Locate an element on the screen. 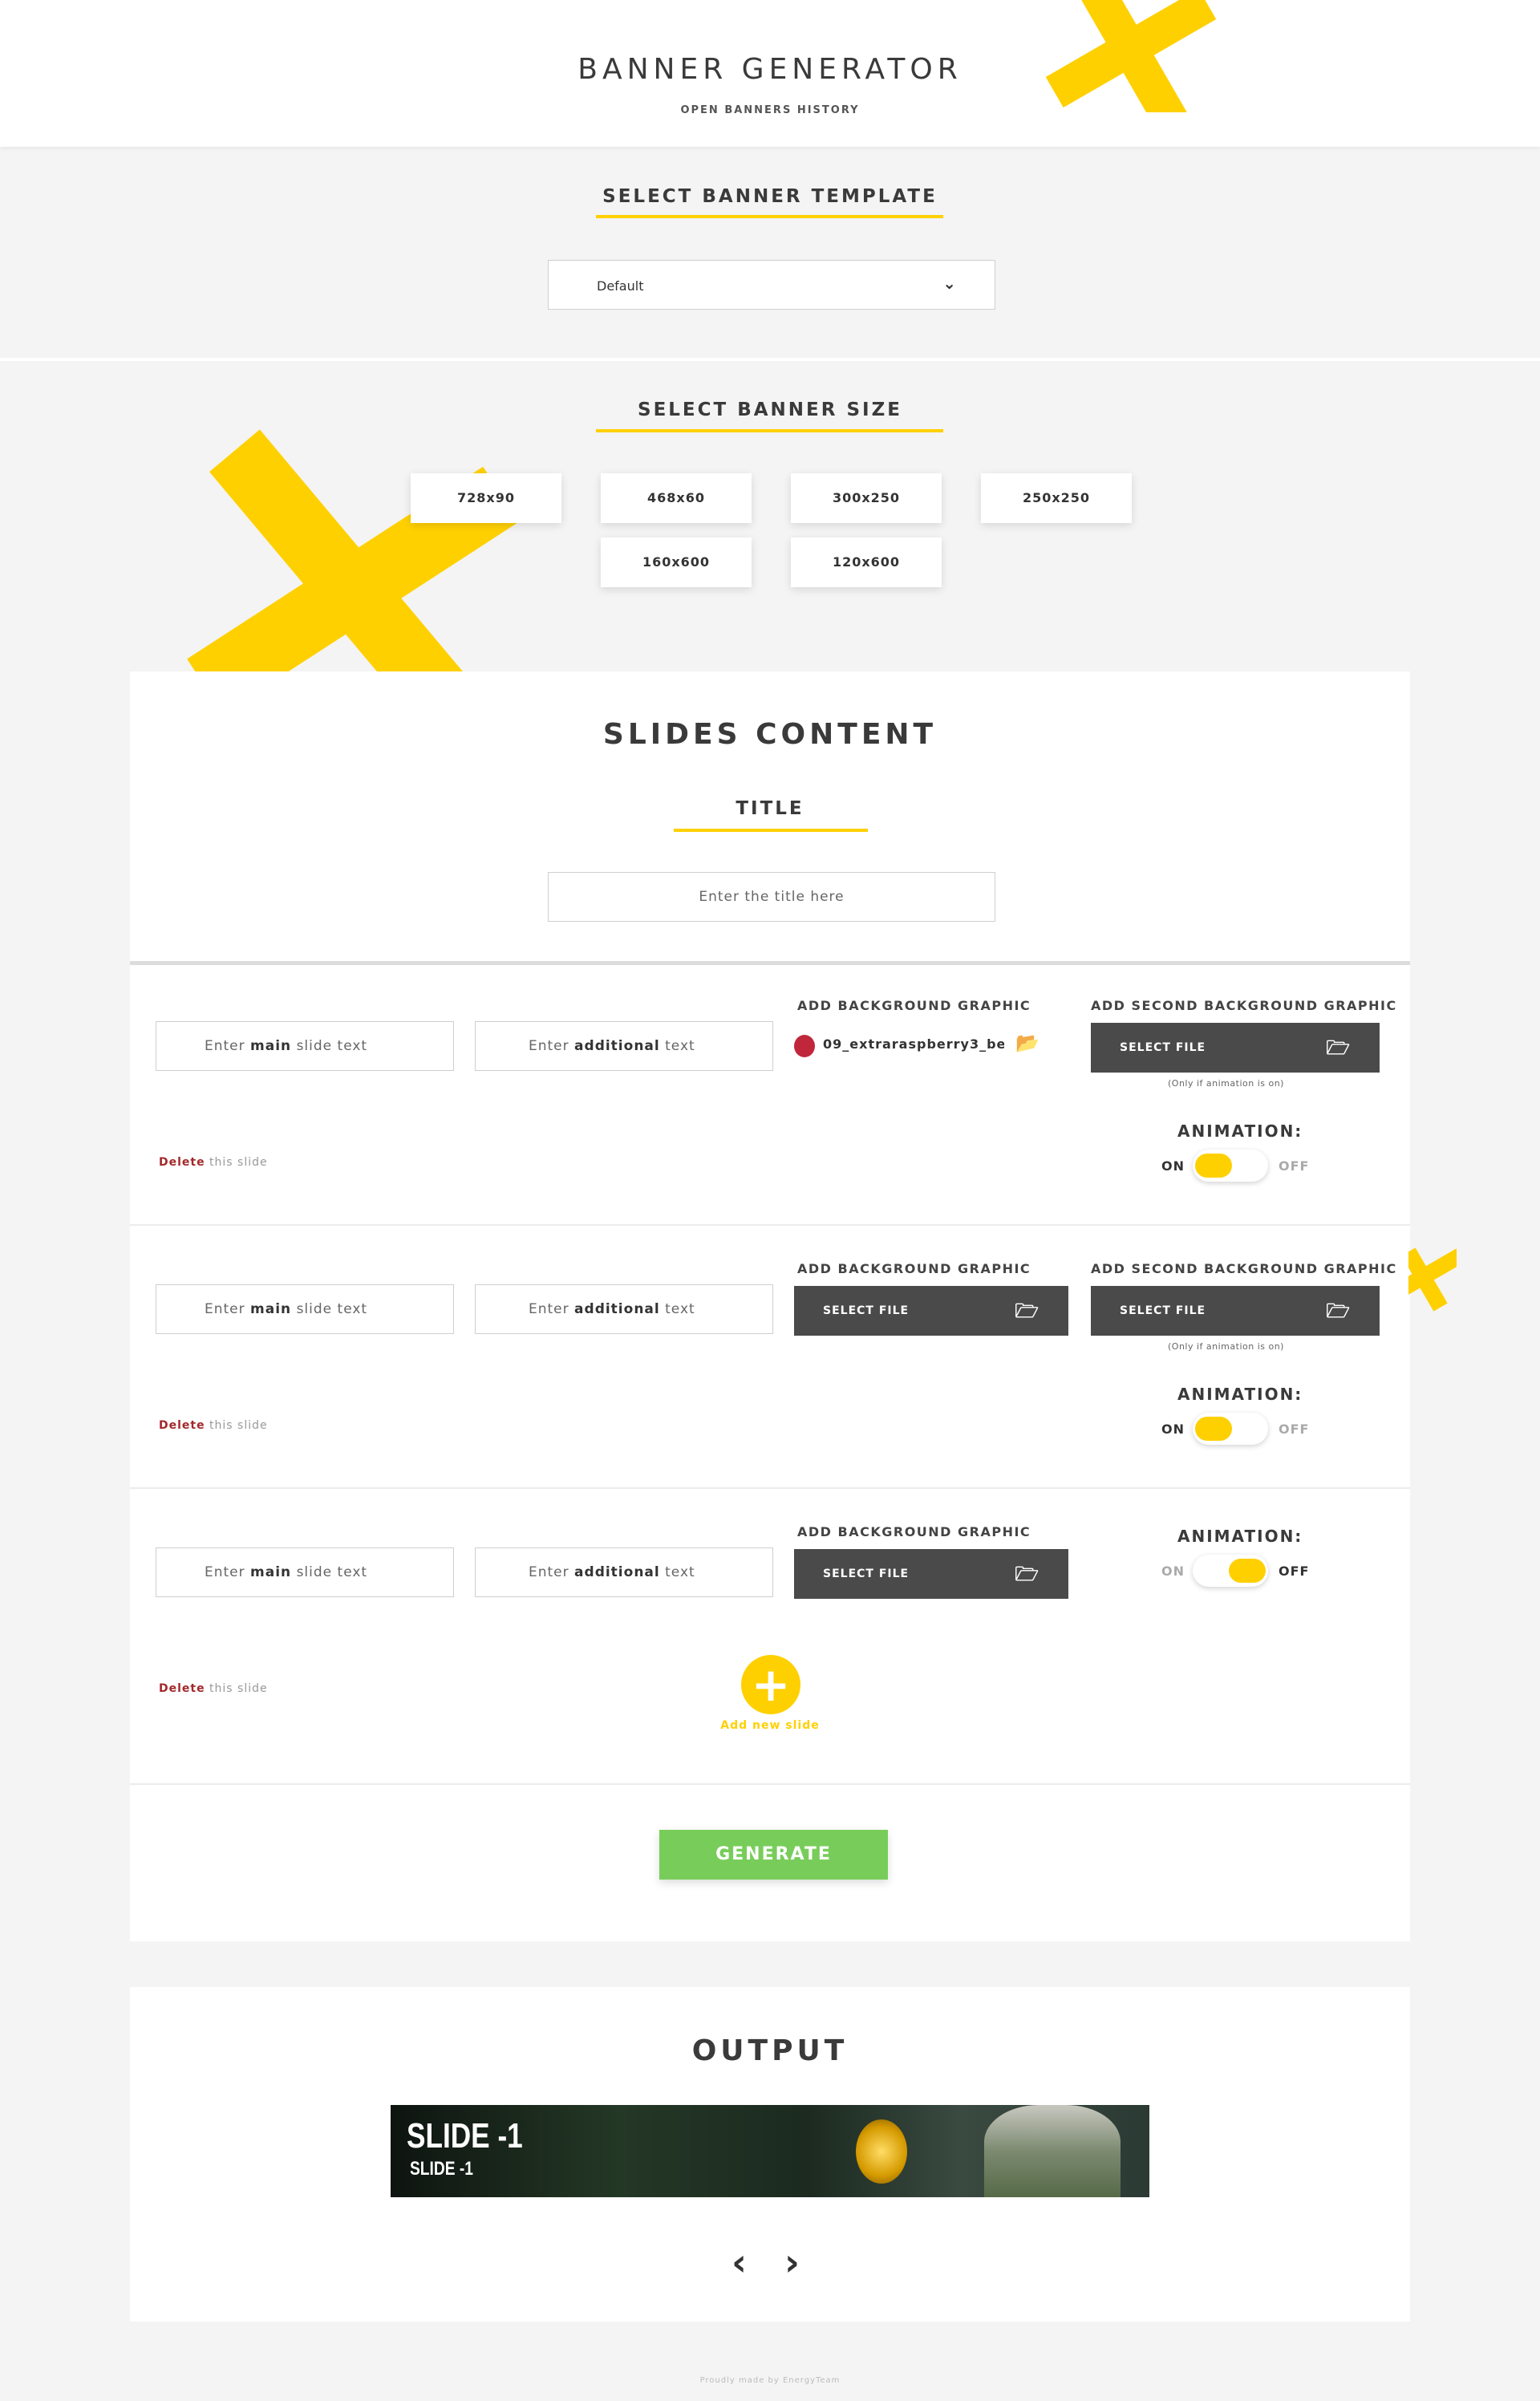 The height and width of the screenshot is (2401, 1540). slide-1-animation-toggle is located at coordinates (1230, 1166).